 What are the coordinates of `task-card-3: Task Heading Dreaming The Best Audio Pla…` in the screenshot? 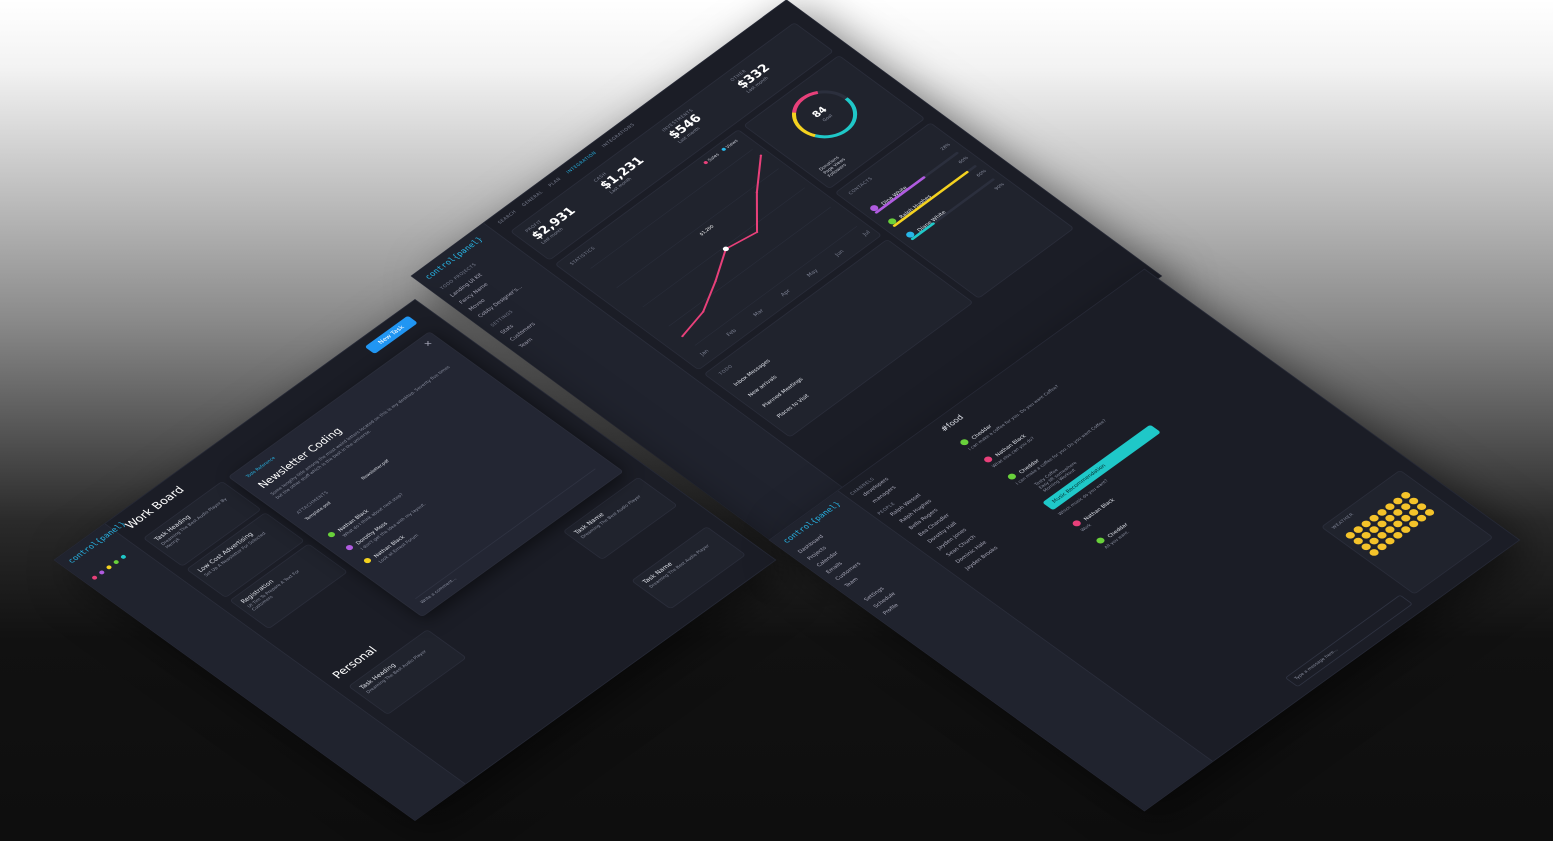 It's located at (407, 672).